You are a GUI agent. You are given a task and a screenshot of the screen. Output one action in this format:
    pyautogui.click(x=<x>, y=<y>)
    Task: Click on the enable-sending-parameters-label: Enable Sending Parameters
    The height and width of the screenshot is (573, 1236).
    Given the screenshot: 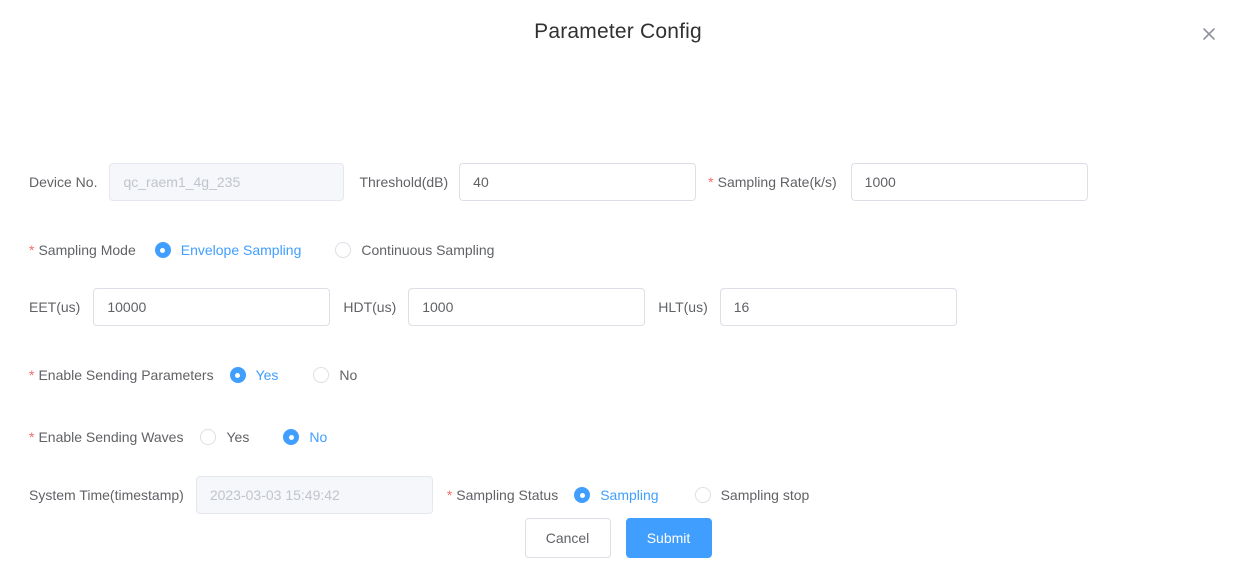 What is the action you would take?
    pyautogui.click(x=121, y=375)
    